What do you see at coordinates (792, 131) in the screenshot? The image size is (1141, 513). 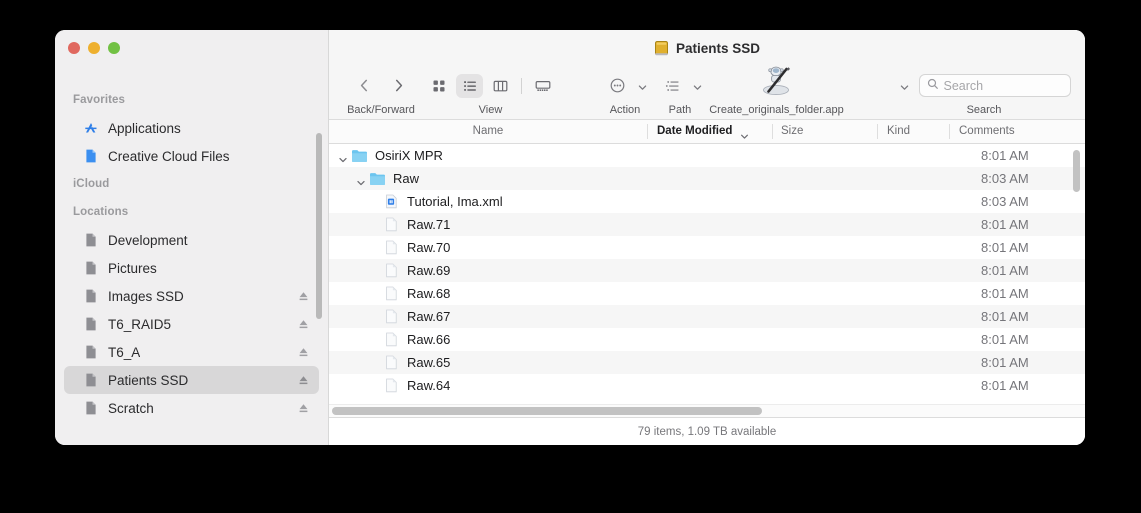 I see `column-header-size: Size` at bounding box center [792, 131].